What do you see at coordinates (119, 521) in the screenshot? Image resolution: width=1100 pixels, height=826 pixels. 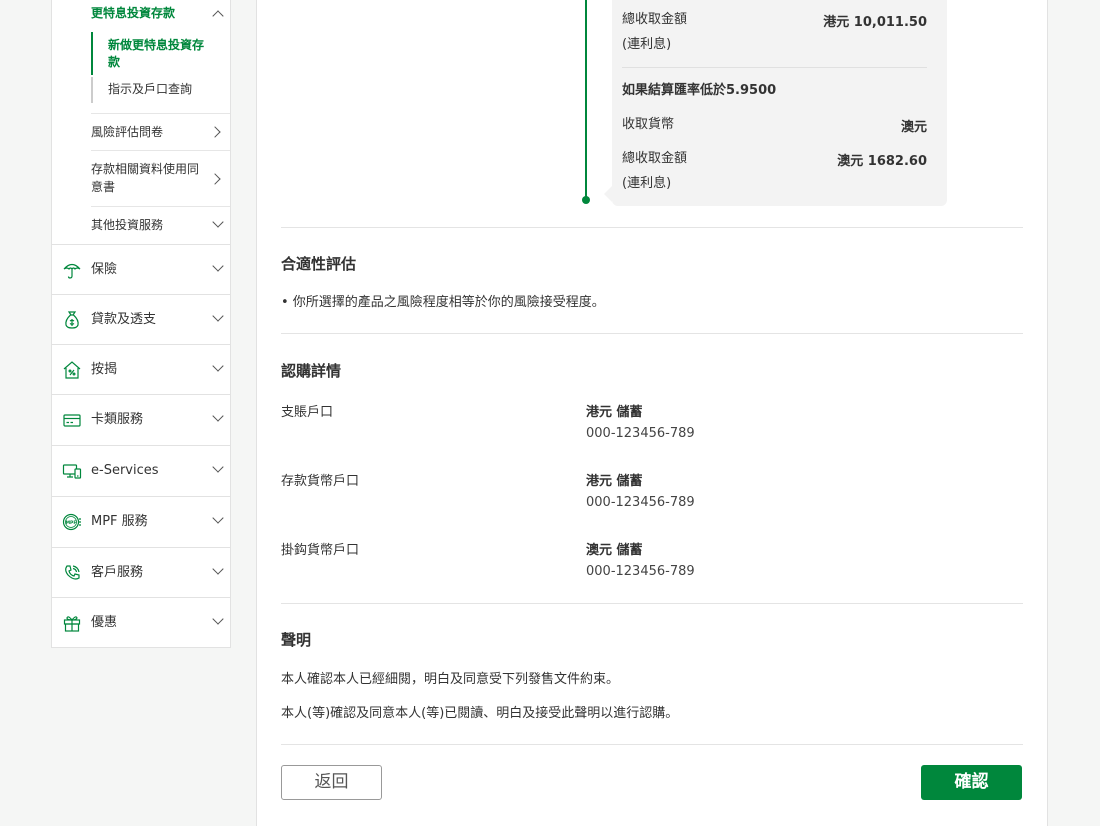 I see `sidebar-item-label: MPF 服務` at bounding box center [119, 521].